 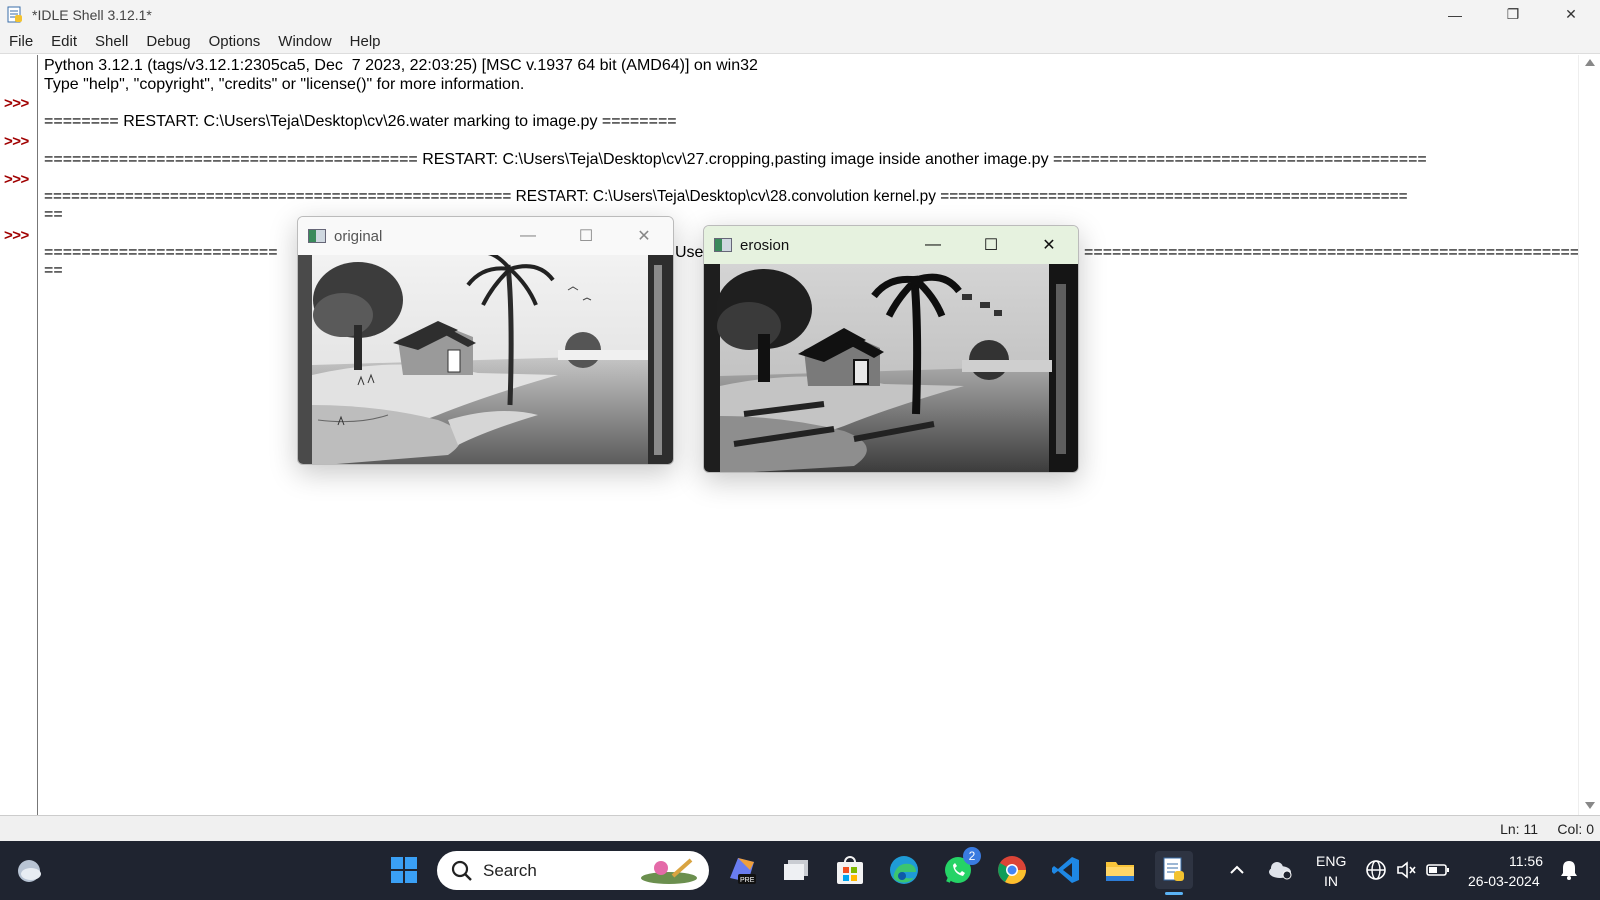 I want to click on notification-badge: 2, so click(x=972, y=856).